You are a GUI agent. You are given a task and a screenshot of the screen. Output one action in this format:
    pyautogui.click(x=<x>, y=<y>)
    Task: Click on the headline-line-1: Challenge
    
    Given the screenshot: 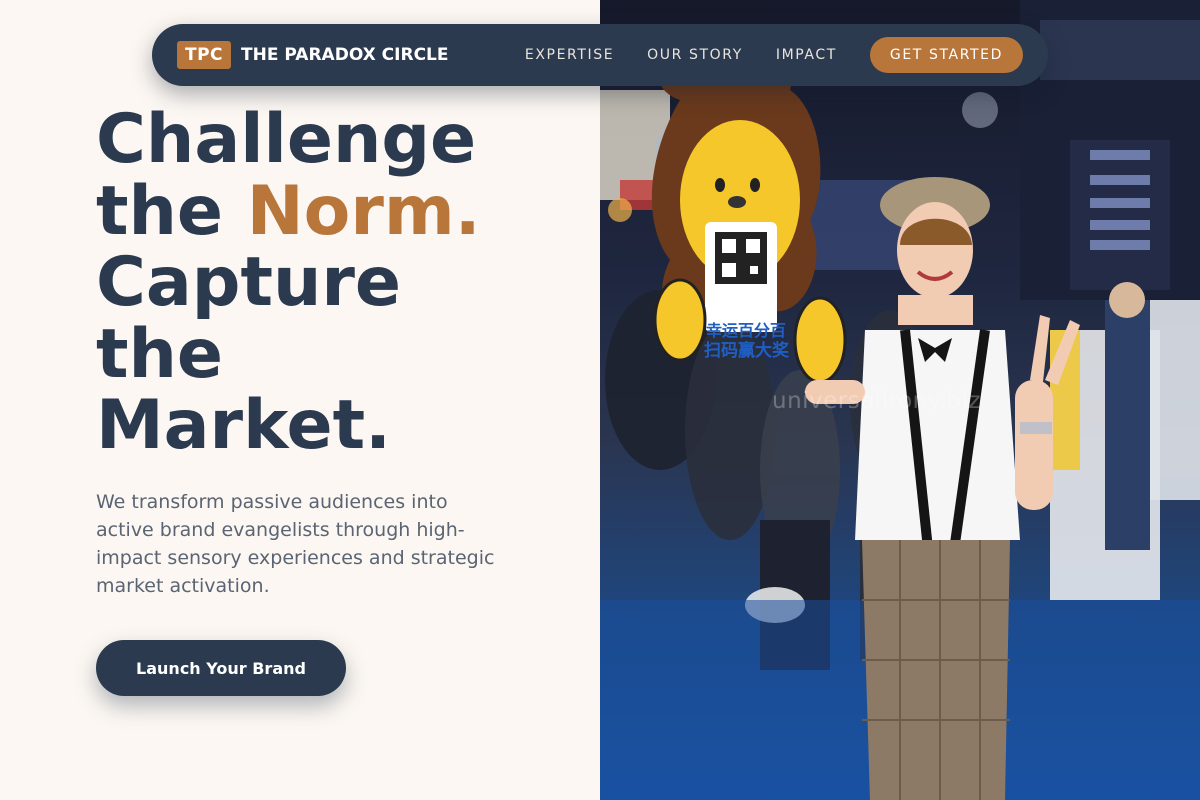 What is the action you would take?
    pyautogui.click(x=286, y=139)
    